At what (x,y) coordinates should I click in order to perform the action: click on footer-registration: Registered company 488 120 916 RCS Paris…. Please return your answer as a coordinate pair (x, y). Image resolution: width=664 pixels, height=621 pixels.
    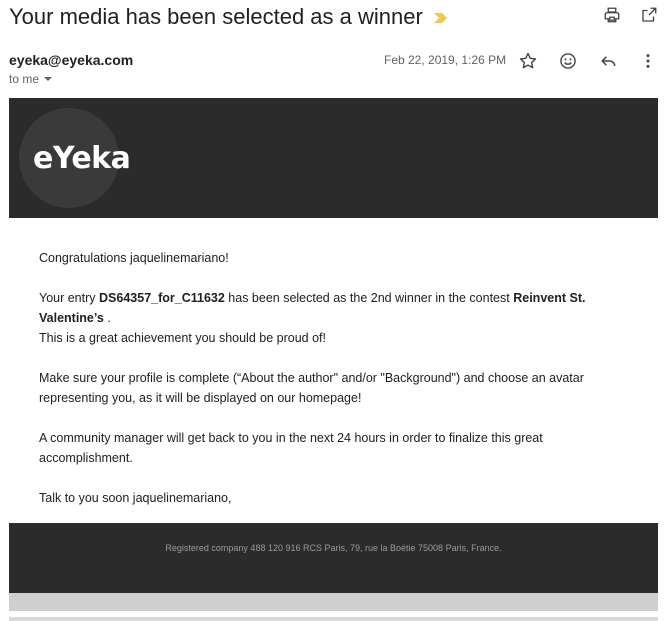
    Looking at the image, I should click on (333, 548).